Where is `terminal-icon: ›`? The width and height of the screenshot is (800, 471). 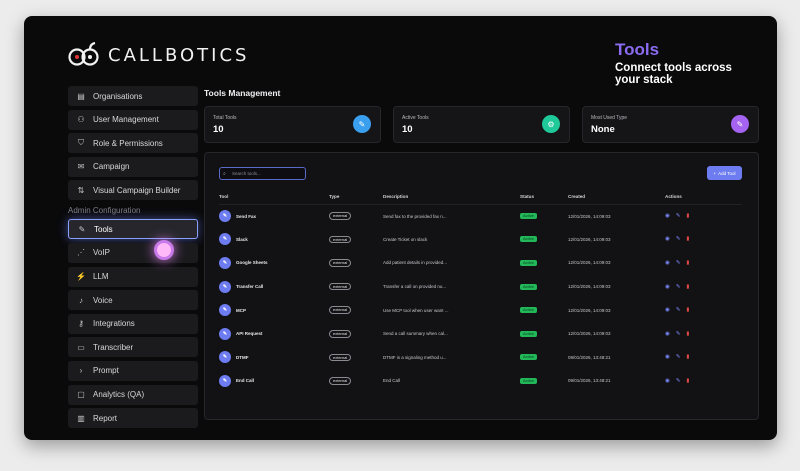 terminal-icon: › is located at coordinates (81, 371).